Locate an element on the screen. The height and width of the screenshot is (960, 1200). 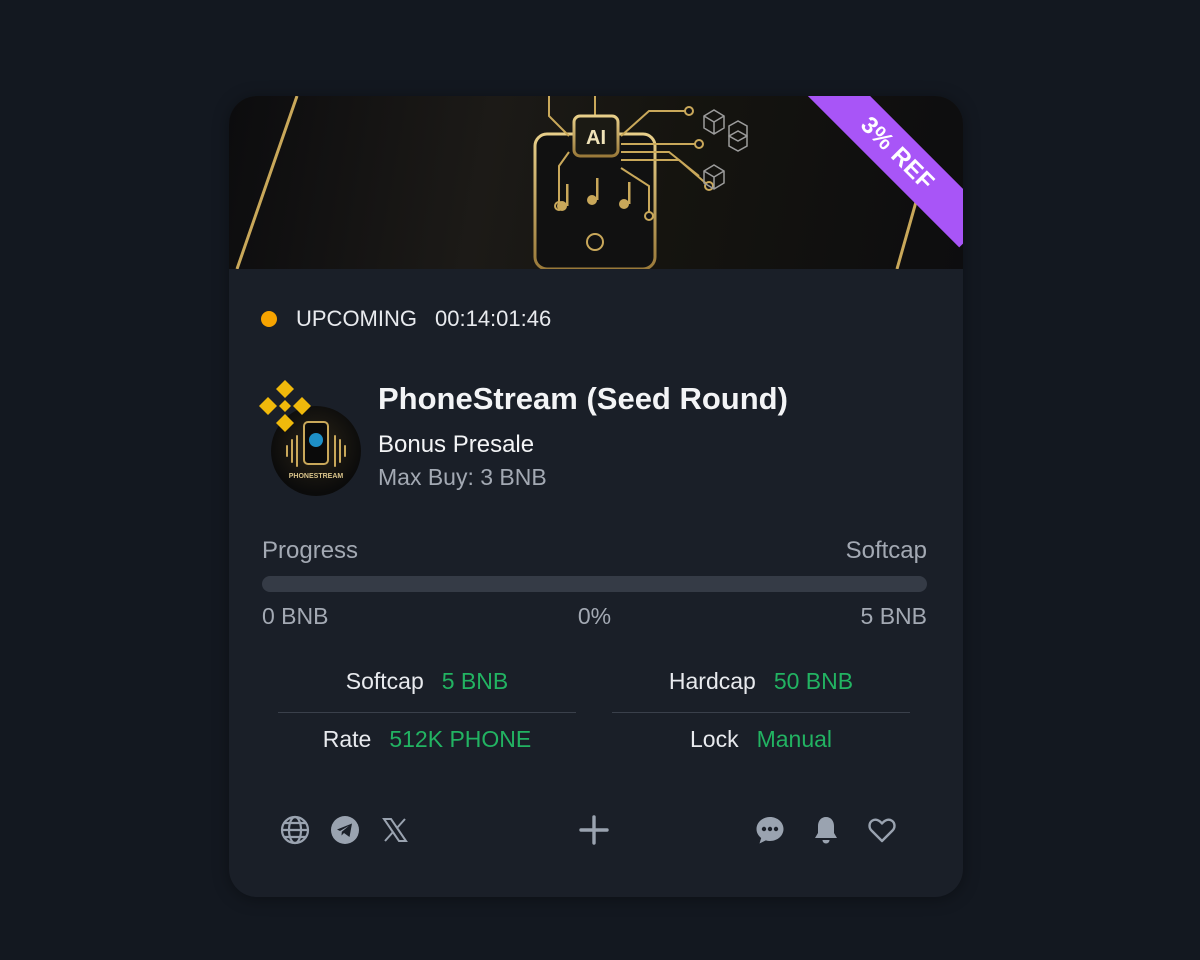
telegram-icon is located at coordinates (345, 830).